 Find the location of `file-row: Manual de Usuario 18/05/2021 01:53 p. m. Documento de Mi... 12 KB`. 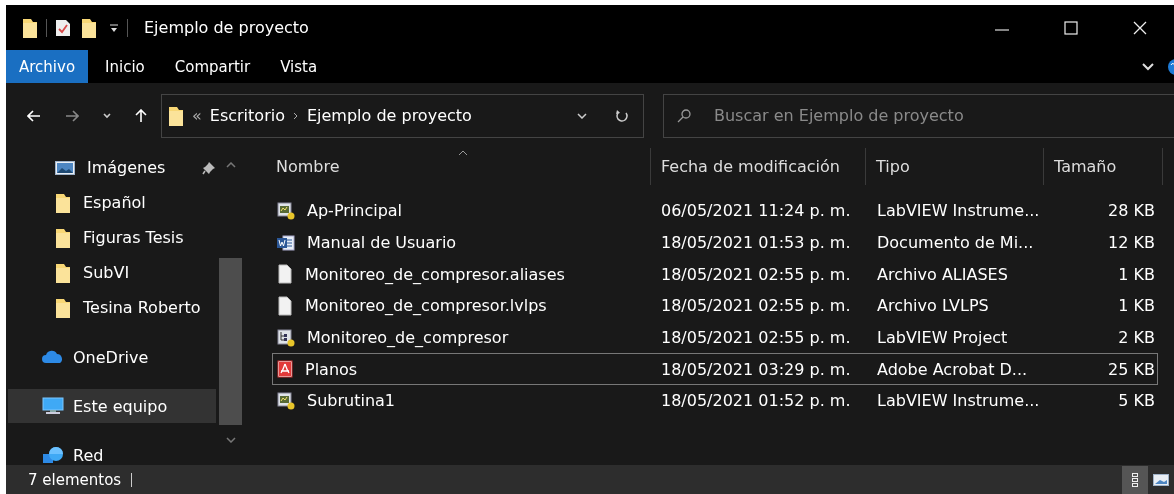

file-row: Manual de Usuario 18/05/2021 01:53 p. m. Documento de Mi... 12 KB is located at coordinates (715, 242).